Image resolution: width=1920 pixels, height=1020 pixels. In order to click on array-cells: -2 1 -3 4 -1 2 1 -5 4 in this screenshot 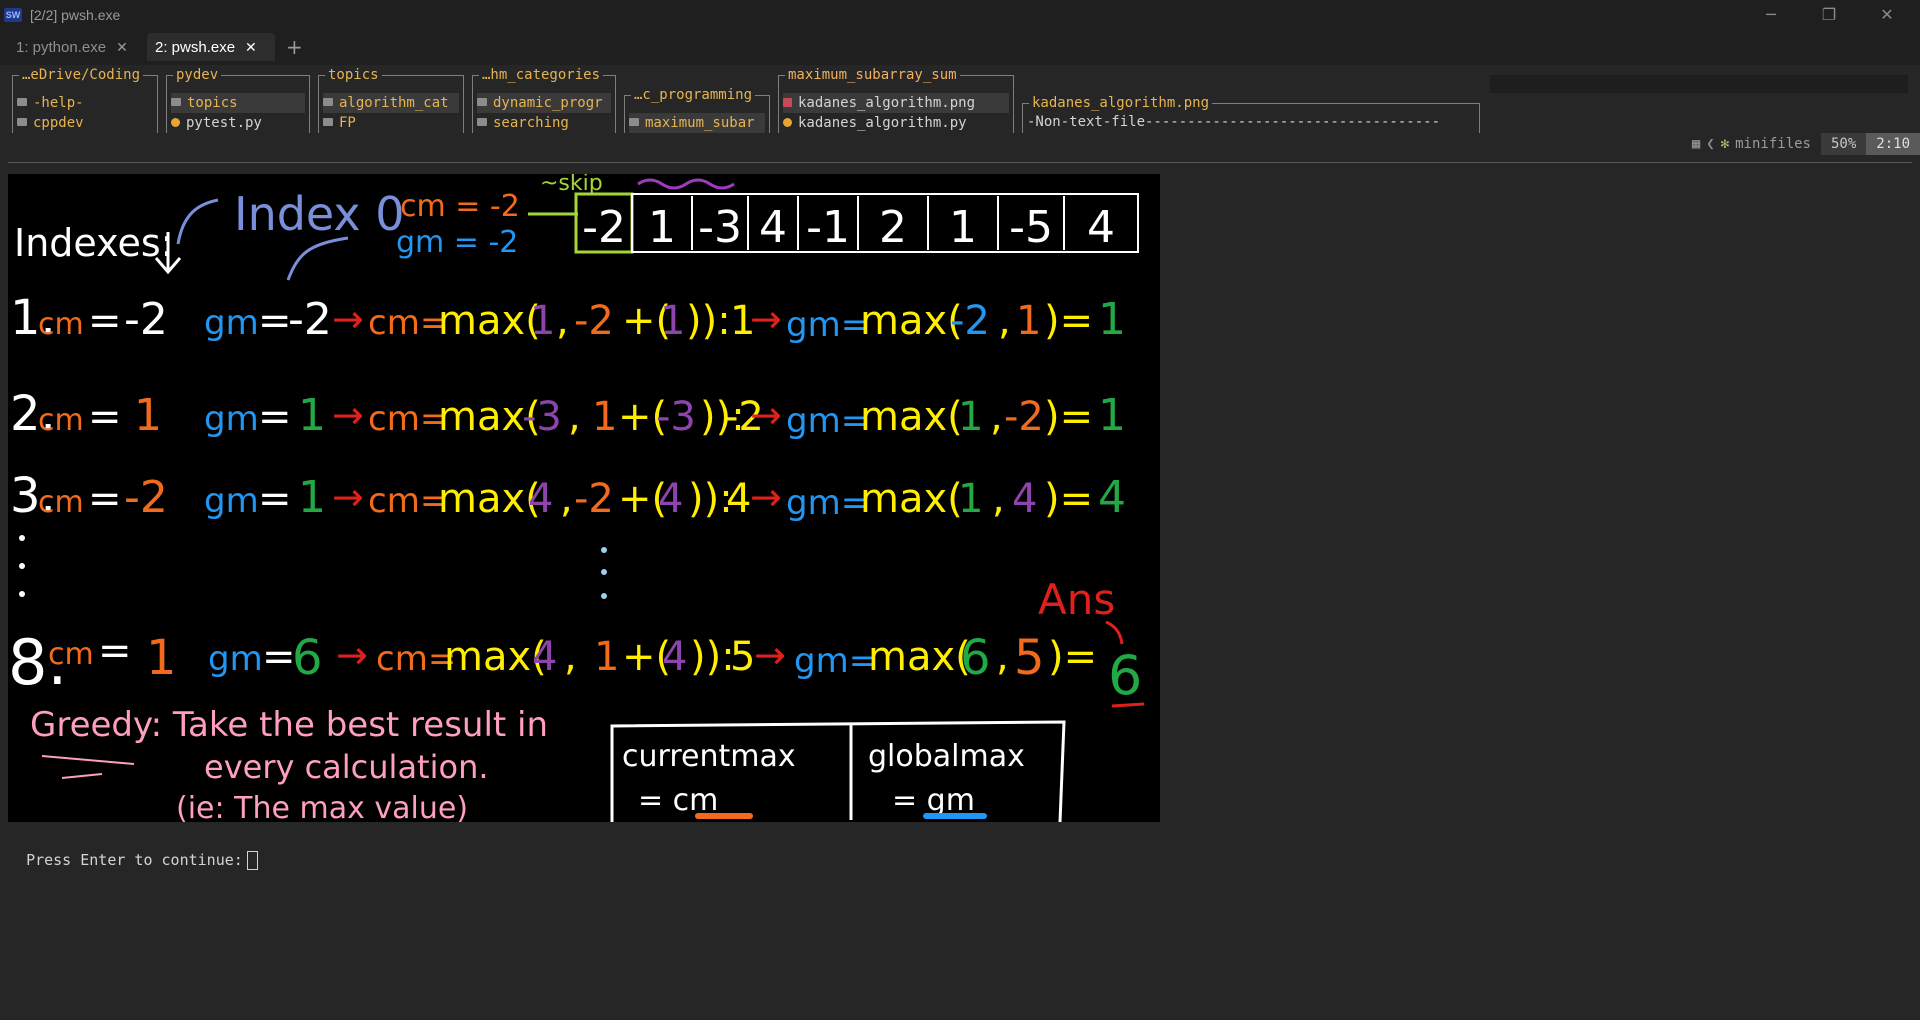, I will do `click(848, 224)`.